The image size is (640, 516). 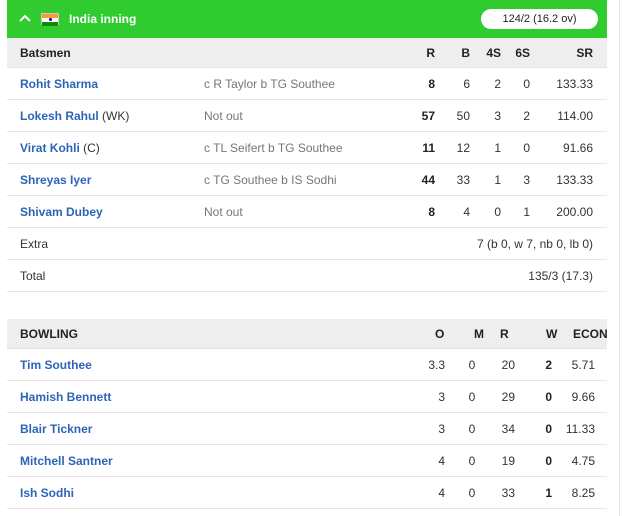 I want to click on bowler-row: Mitchell Santner 4 0 19 0 4.75, so click(x=307, y=461).